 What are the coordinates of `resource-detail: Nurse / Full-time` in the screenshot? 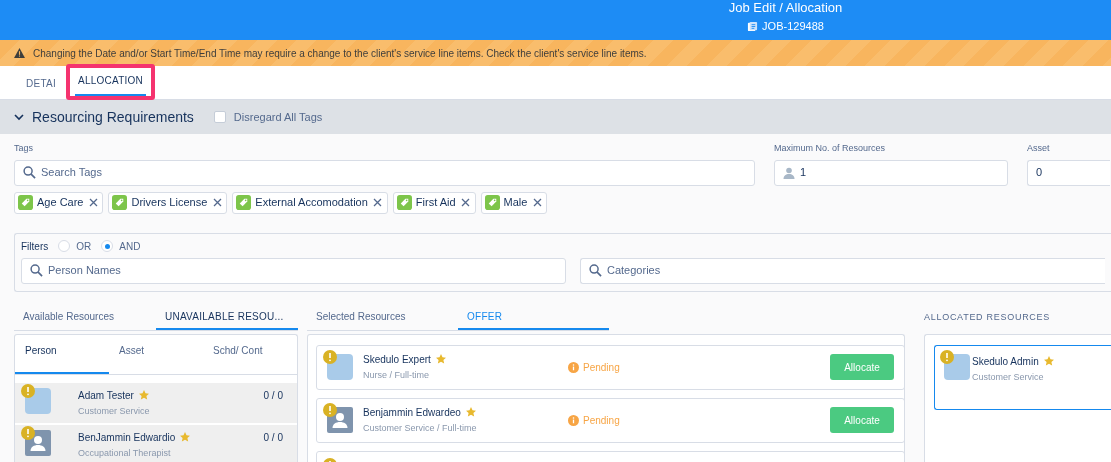 It's located at (396, 375).